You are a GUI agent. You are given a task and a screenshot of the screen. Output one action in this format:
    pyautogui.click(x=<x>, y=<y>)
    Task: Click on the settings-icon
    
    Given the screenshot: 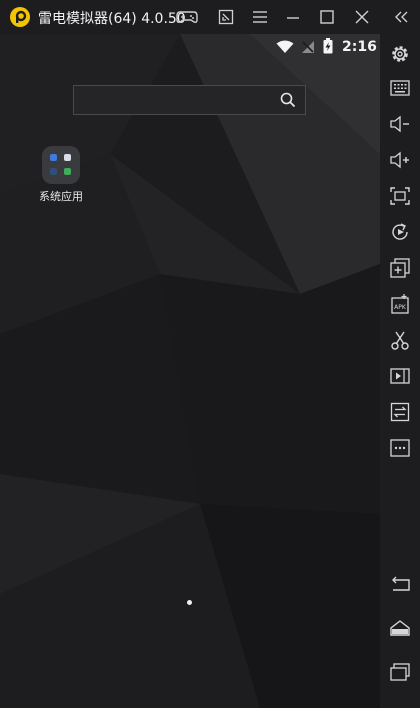 What is the action you would take?
    pyautogui.click(x=400, y=54)
    